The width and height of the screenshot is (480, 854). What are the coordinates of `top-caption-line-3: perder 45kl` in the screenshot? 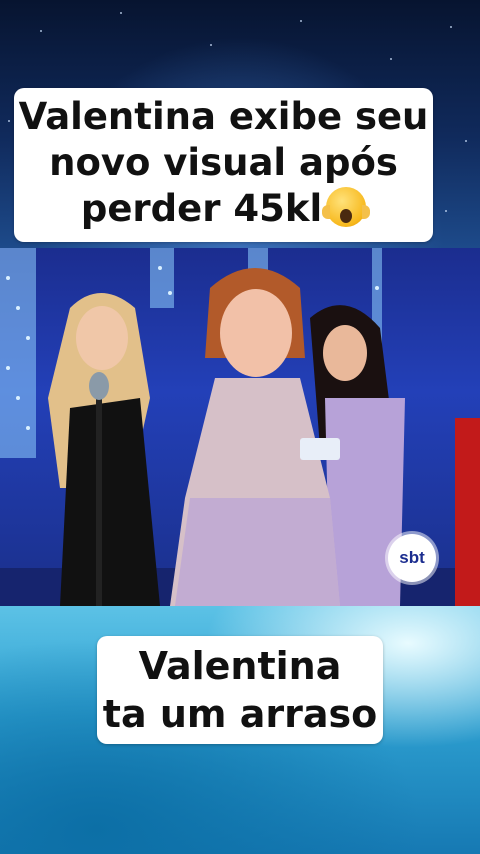 It's located at (223, 209).